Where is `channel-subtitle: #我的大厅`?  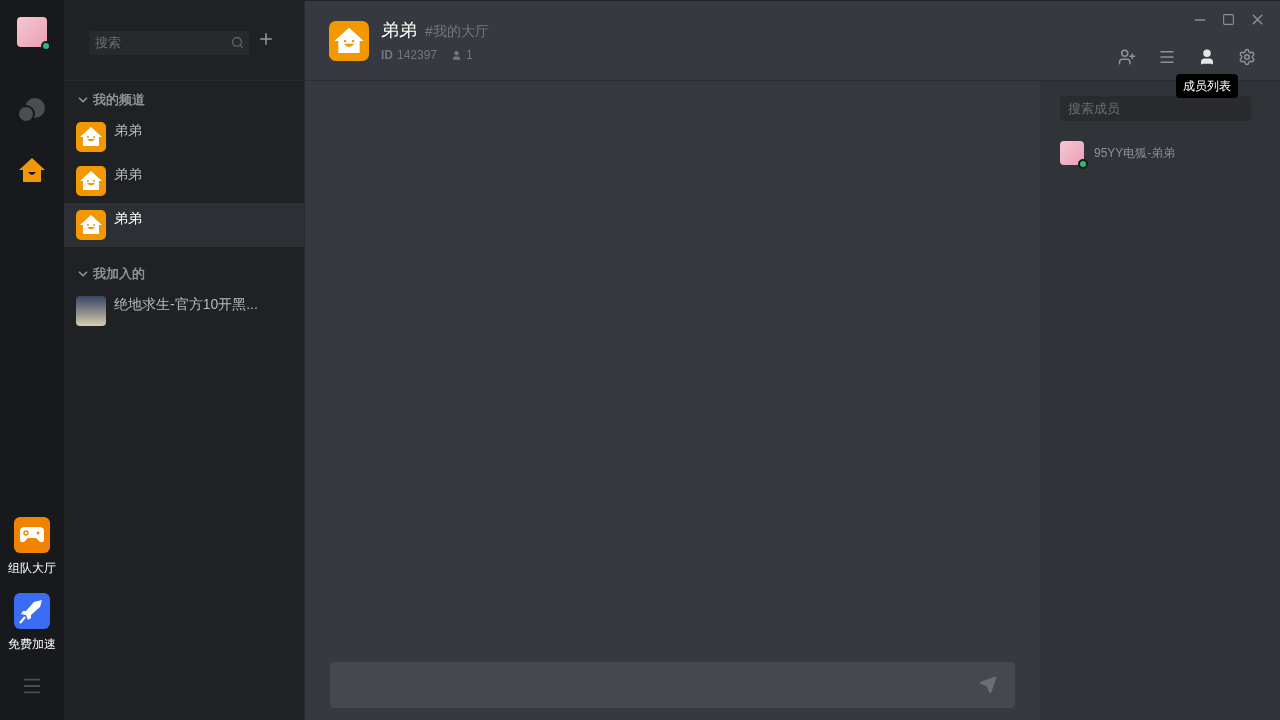
channel-subtitle: #我的大厅 is located at coordinates (457, 31).